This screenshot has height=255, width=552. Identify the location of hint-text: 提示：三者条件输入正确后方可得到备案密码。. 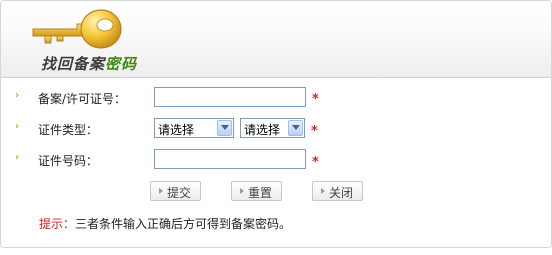
(165, 223).